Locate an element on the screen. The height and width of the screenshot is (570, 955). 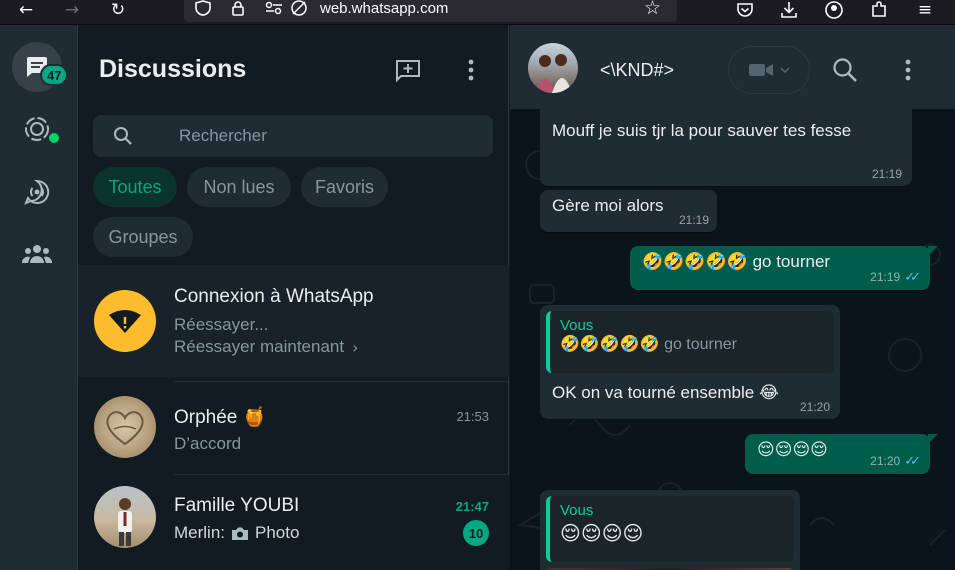
browser-toolbar: ← → ↻ web.whatsapp.com ☆ ≡ is located at coordinates (477, 12).